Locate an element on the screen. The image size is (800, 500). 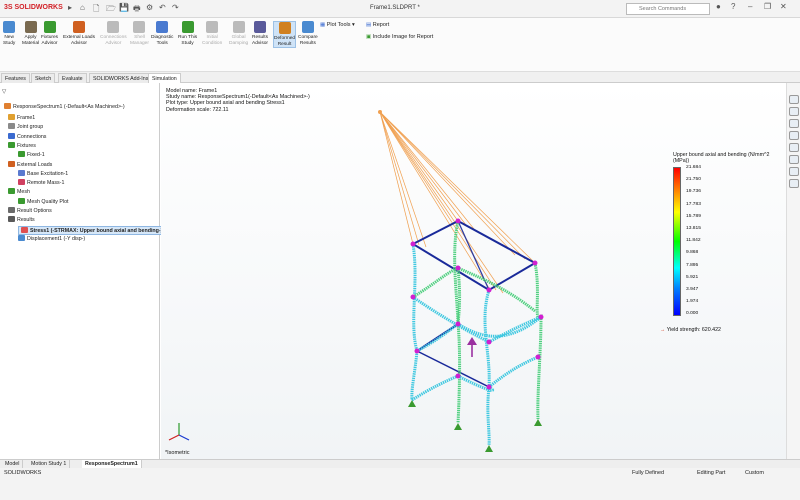
app-logo: 3S SOLIDWORKS is located at coordinates (33, 7).